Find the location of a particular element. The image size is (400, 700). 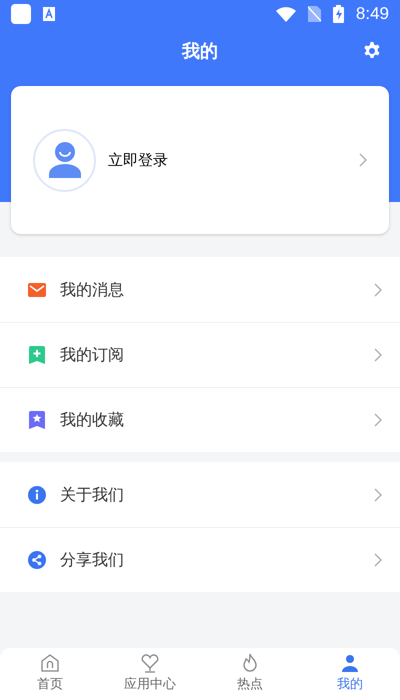

page-title: 我的 is located at coordinates (200, 52).